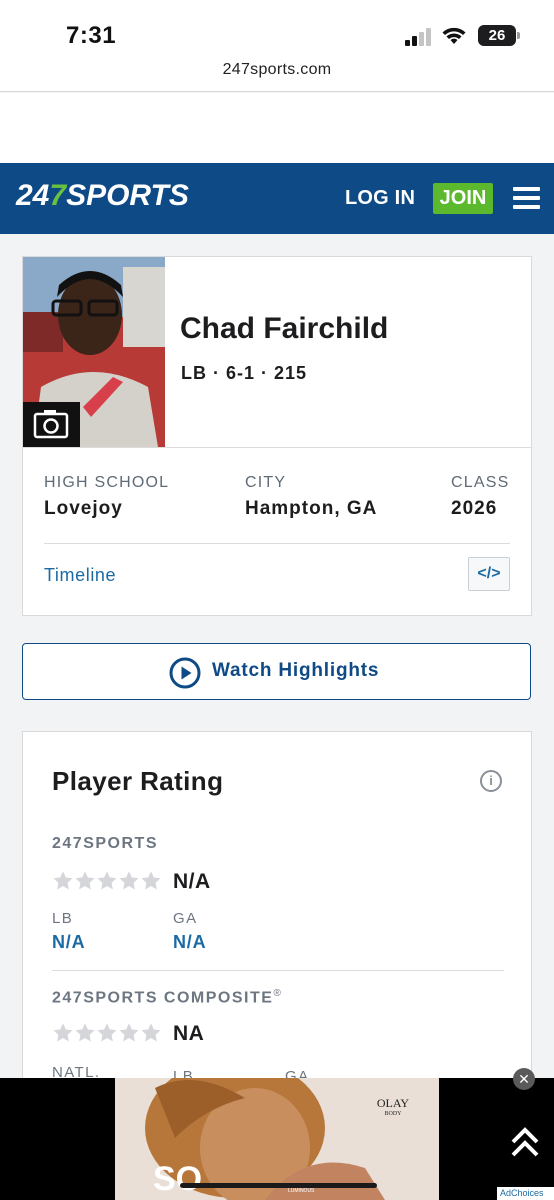 This screenshot has height=1200, width=554. I want to click on bottom-ad-banner: OLAY BODY SO LUMINOUS, so click(277, 1139).